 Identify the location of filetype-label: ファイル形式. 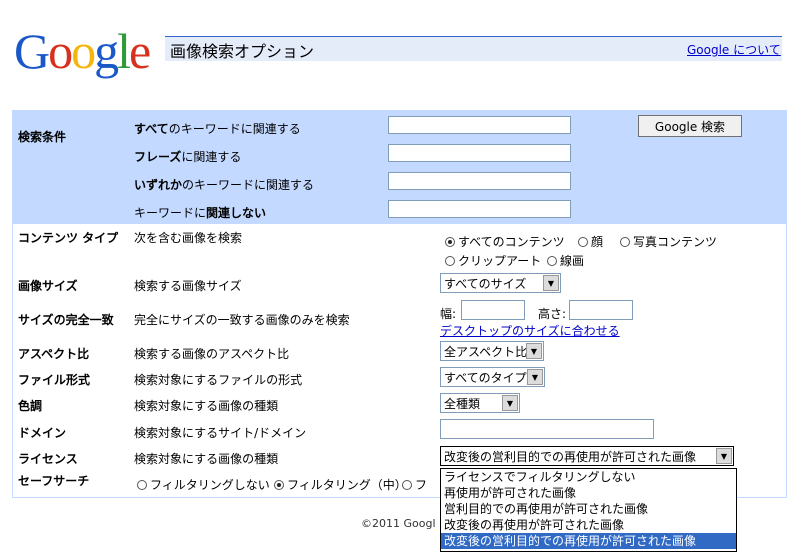
(54, 380).